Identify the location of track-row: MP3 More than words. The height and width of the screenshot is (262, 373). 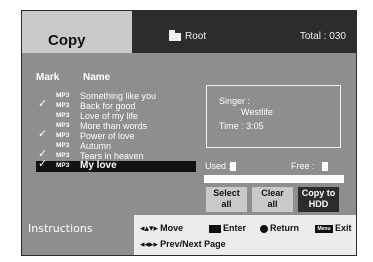
(116, 126).